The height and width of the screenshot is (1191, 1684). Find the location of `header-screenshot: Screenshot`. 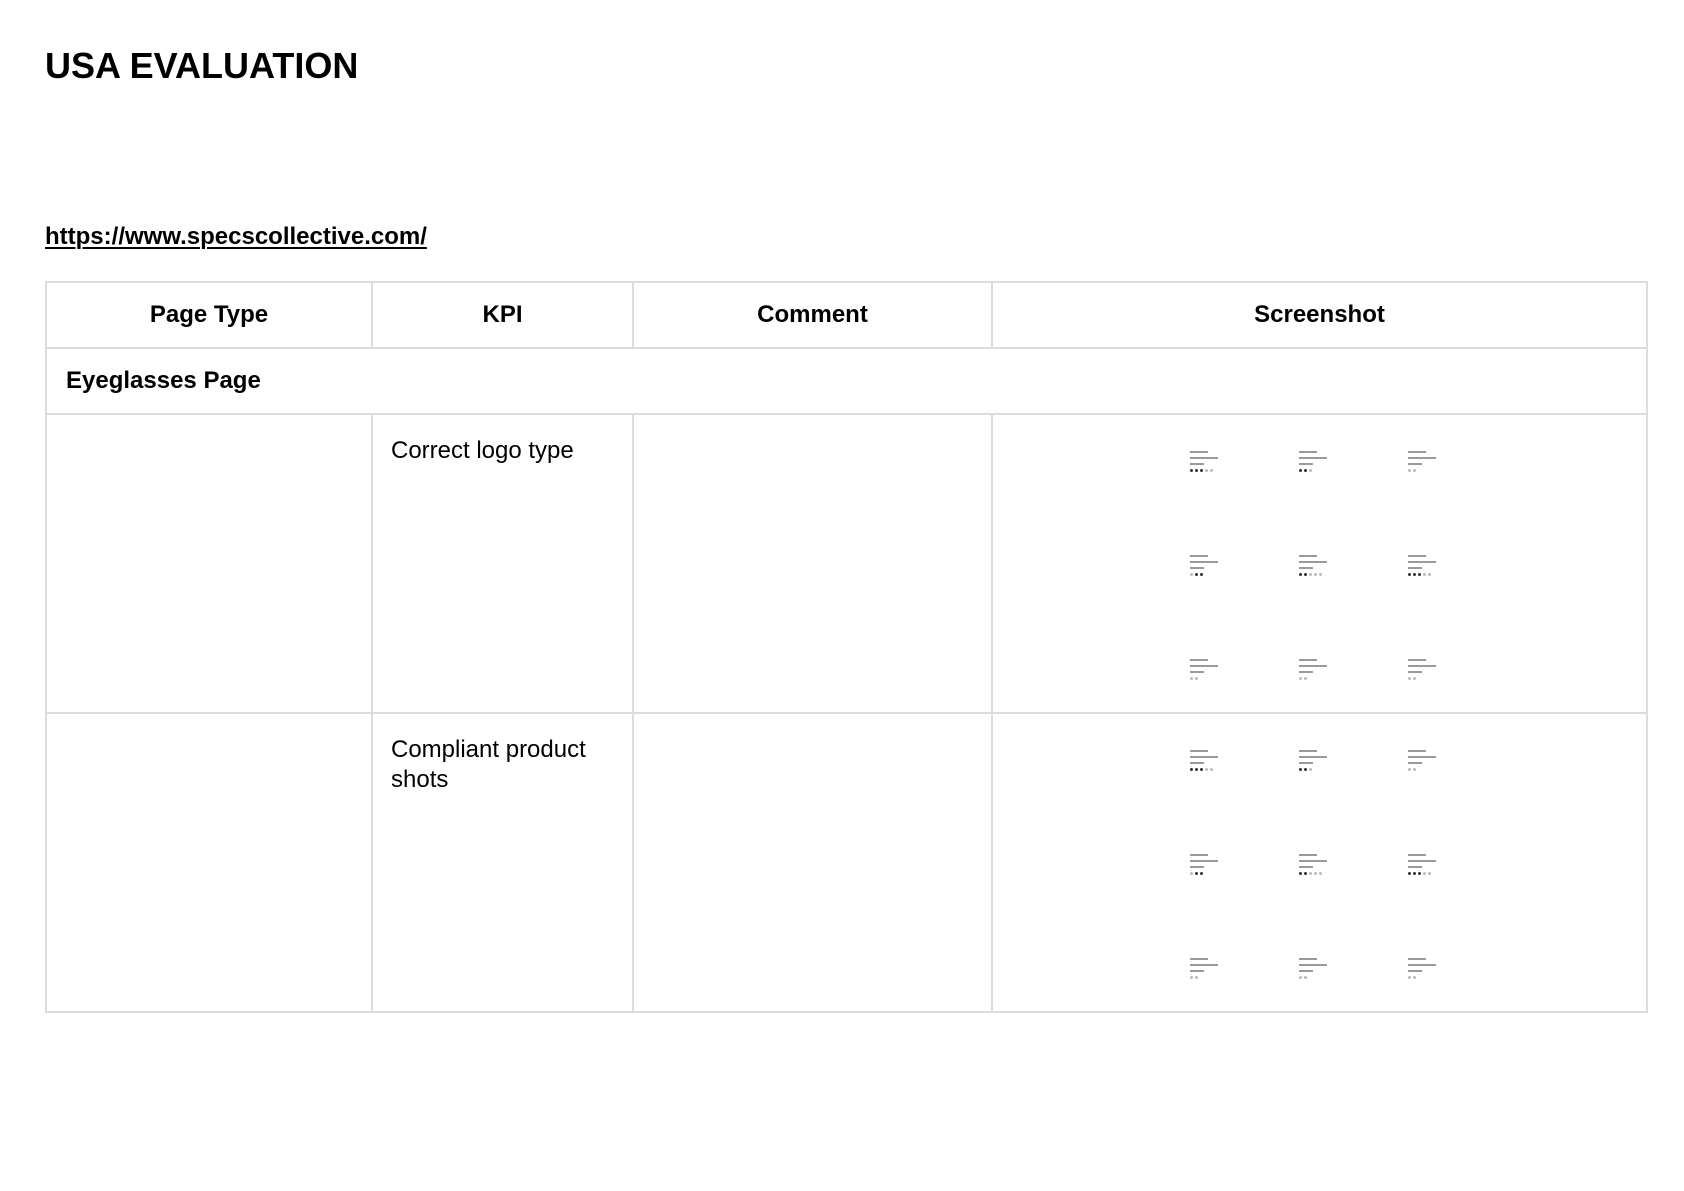

header-screenshot: Screenshot is located at coordinates (1319, 315).